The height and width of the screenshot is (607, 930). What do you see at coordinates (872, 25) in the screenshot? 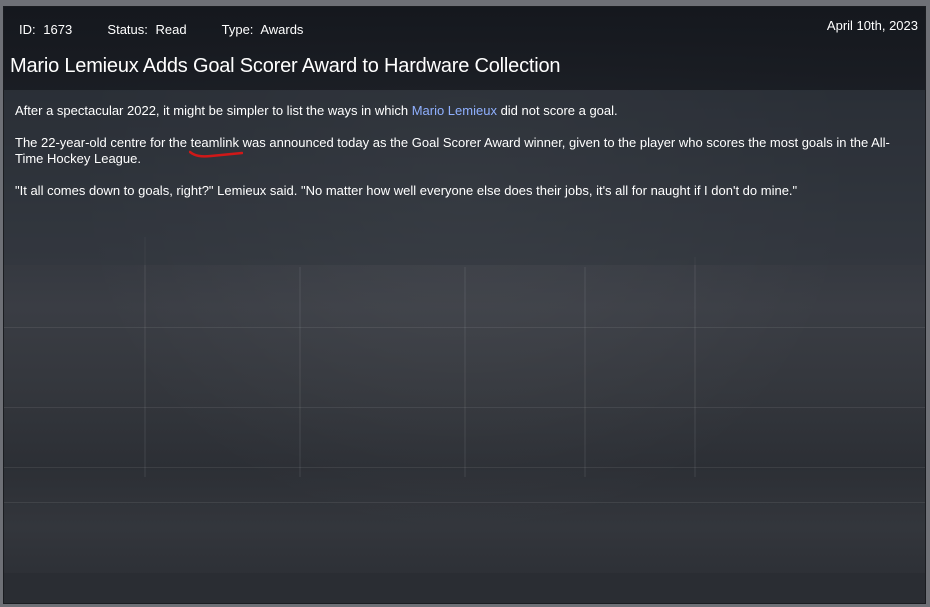
I see `article-date: April 10th, 2023` at bounding box center [872, 25].